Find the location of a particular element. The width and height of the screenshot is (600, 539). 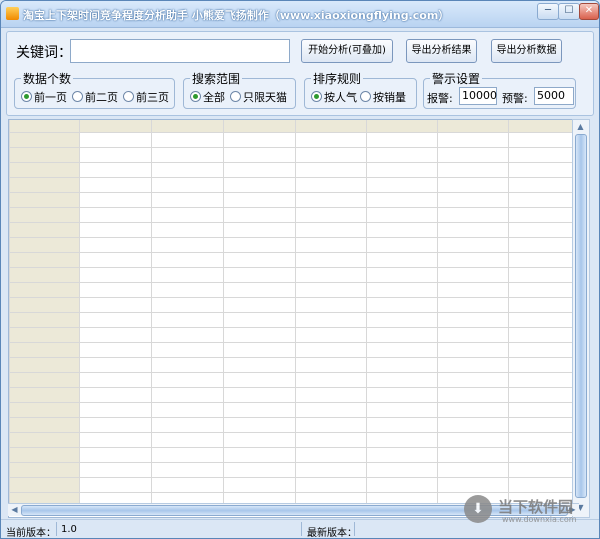

warning-label: 预警: is located at coordinates (515, 98).